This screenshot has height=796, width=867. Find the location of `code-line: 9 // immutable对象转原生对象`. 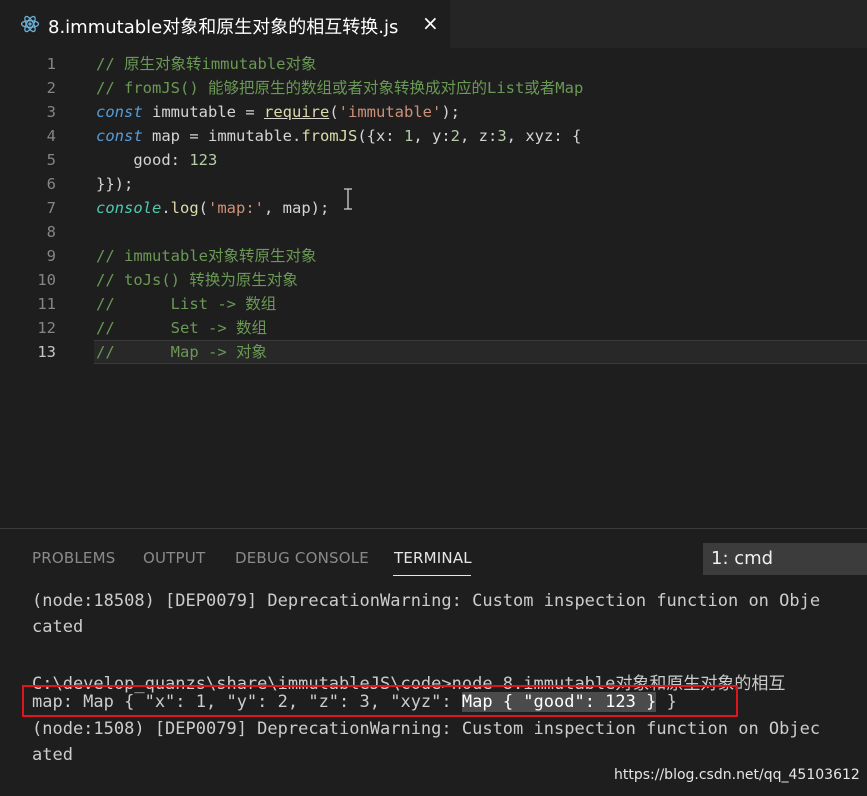

code-line: 9 // immutable对象转原生对象 is located at coordinates (433, 256).